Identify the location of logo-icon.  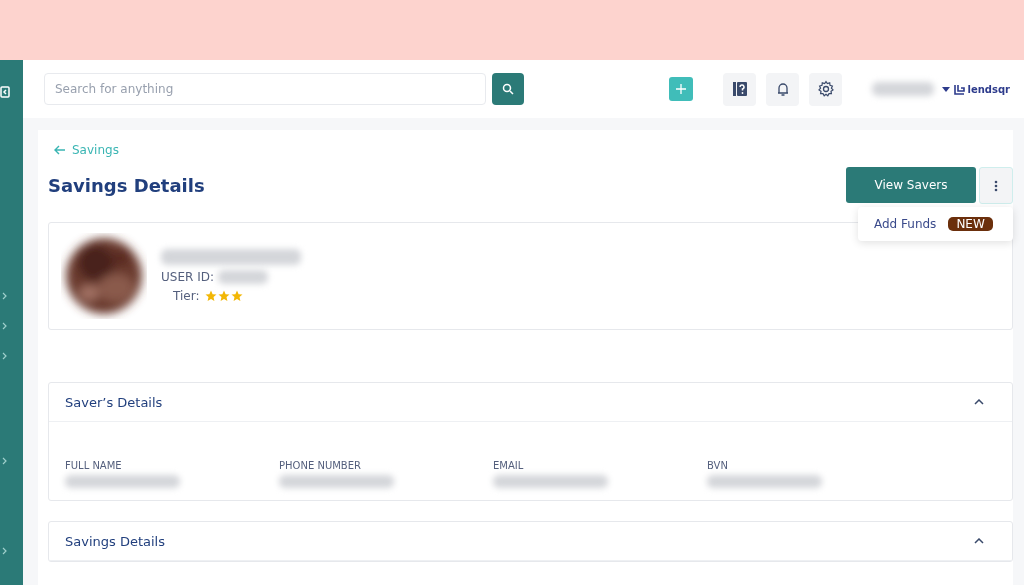
(960, 89).